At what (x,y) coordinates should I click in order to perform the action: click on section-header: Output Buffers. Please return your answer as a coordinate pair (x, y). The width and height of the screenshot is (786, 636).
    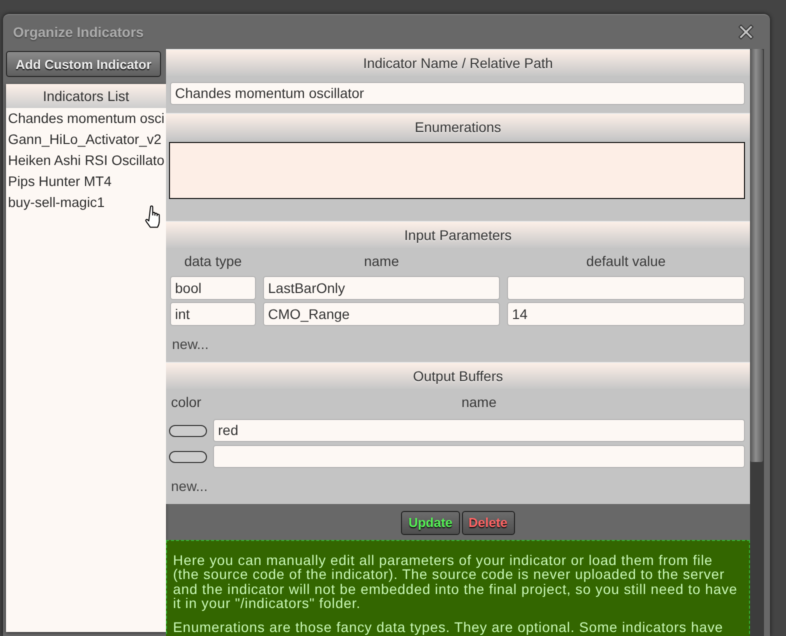
    Looking at the image, I should click on (458, 375).